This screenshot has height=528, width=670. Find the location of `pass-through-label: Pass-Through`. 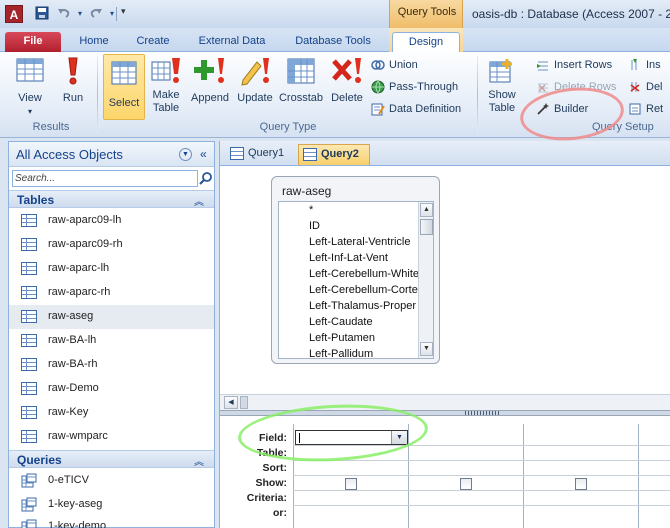

pass-through-label: Pass-Through is located at coordinates (424, 87).